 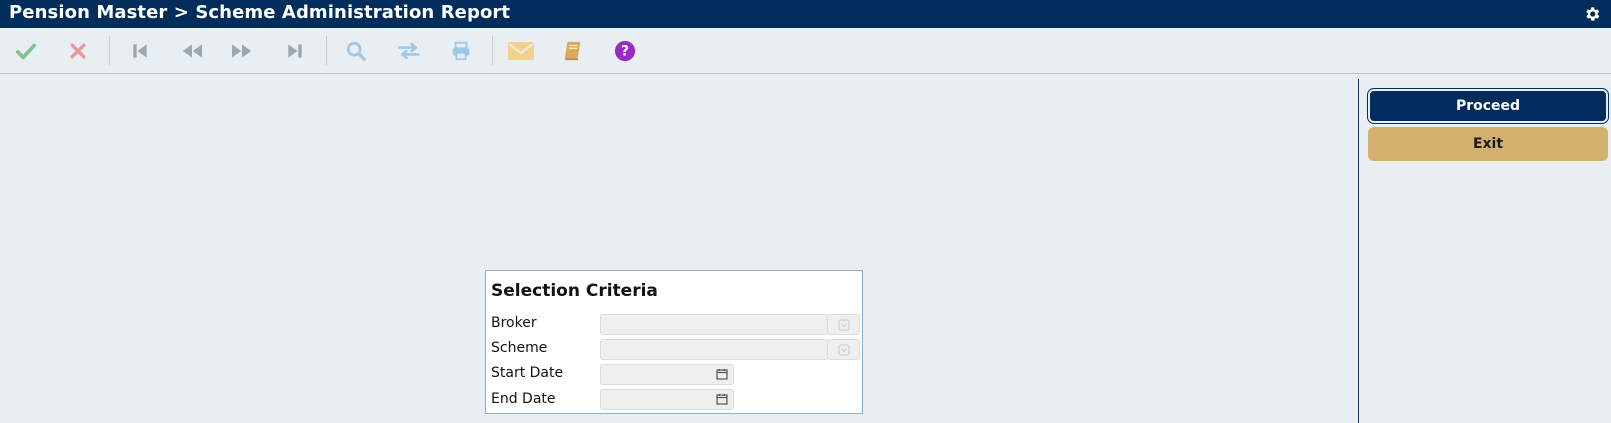 What do you see at coordinates (409, 51) in the screenshot?
I see `swap-icon` at bounding box center [409, 51].